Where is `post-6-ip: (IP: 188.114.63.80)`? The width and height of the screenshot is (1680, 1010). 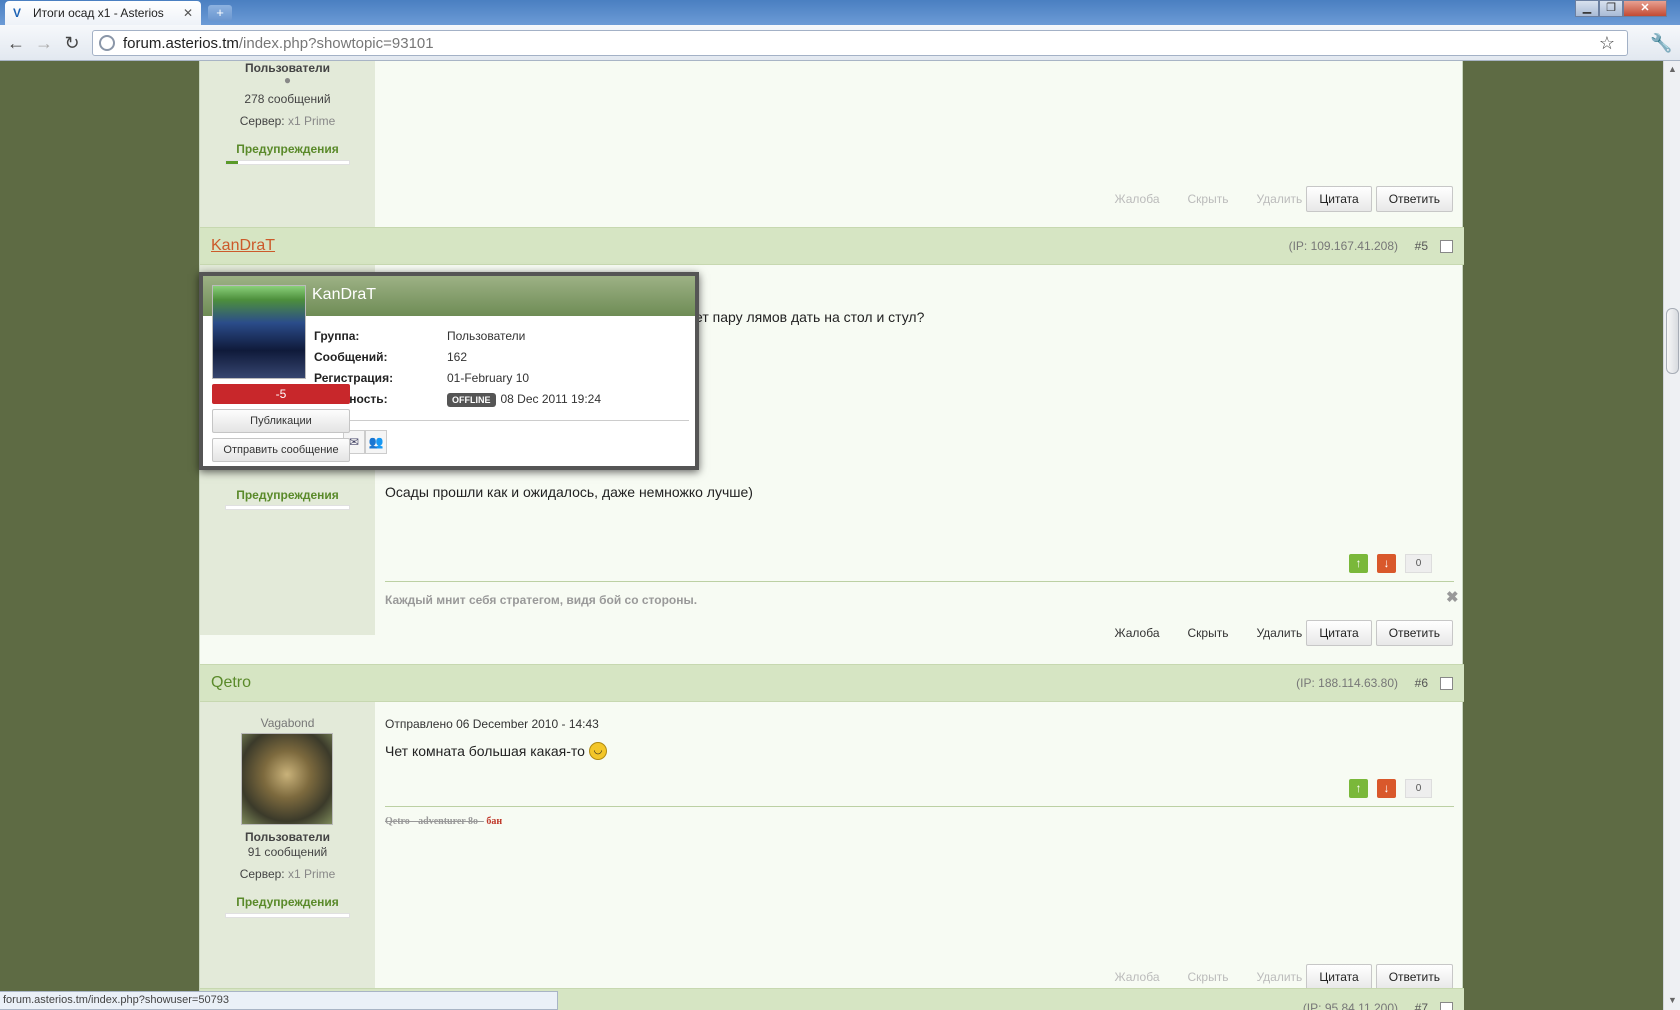 post-6-ip: (IP: 188.114.63.80) is located at coordinates (1347, 683).